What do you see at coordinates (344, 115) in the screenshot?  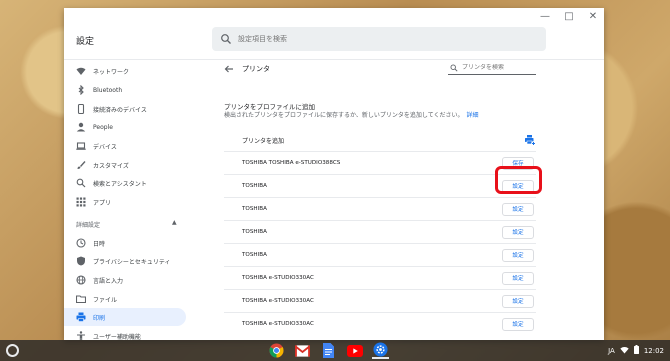 I see `profile-description-text: 検出されたプリンタをプロファイルに保存するか、新しいプリンタを追加してください。` at bounding box center [344, 115].